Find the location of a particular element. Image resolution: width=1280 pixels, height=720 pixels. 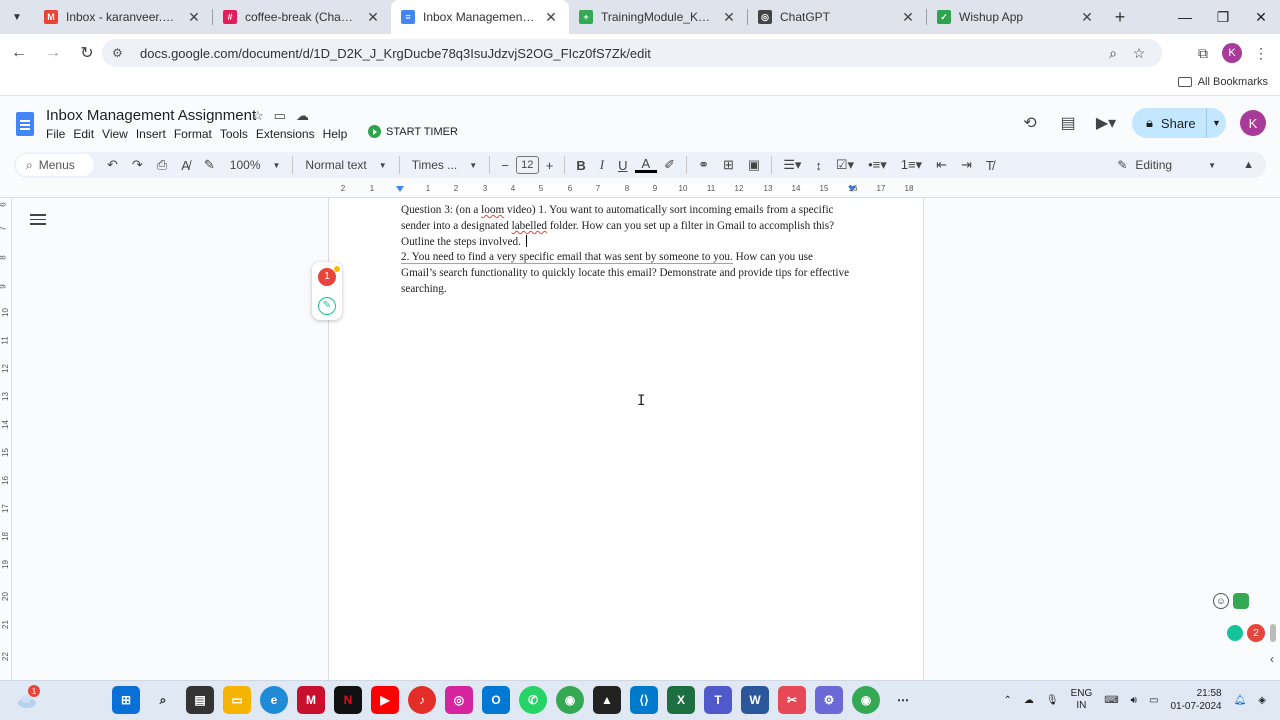

chevron-down-icon: ▼ is located at coordinates (1216, 123).